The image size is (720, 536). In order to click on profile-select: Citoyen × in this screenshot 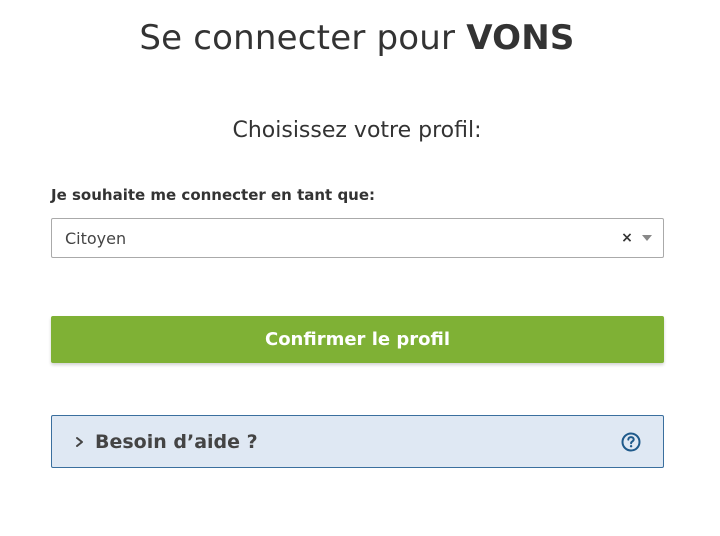, I will do `click(357, 238)`.